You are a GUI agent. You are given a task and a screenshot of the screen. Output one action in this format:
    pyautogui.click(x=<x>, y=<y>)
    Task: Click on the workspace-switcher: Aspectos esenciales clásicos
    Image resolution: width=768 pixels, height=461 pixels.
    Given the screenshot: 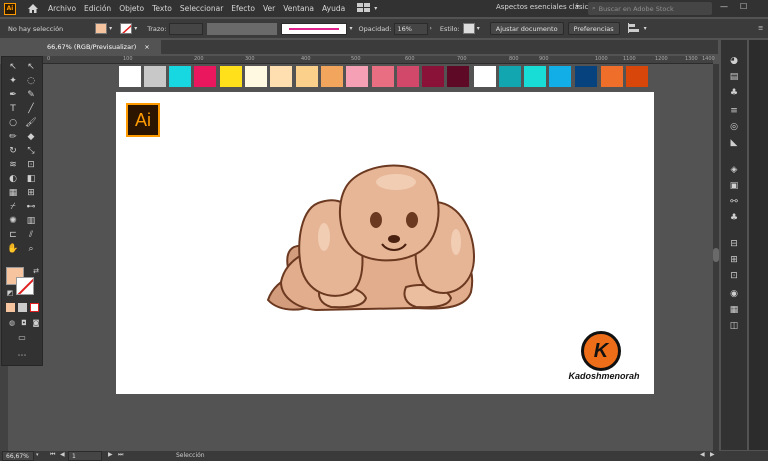 What is the action you would take?
    pyautogui.click(x=546, y=7)
    